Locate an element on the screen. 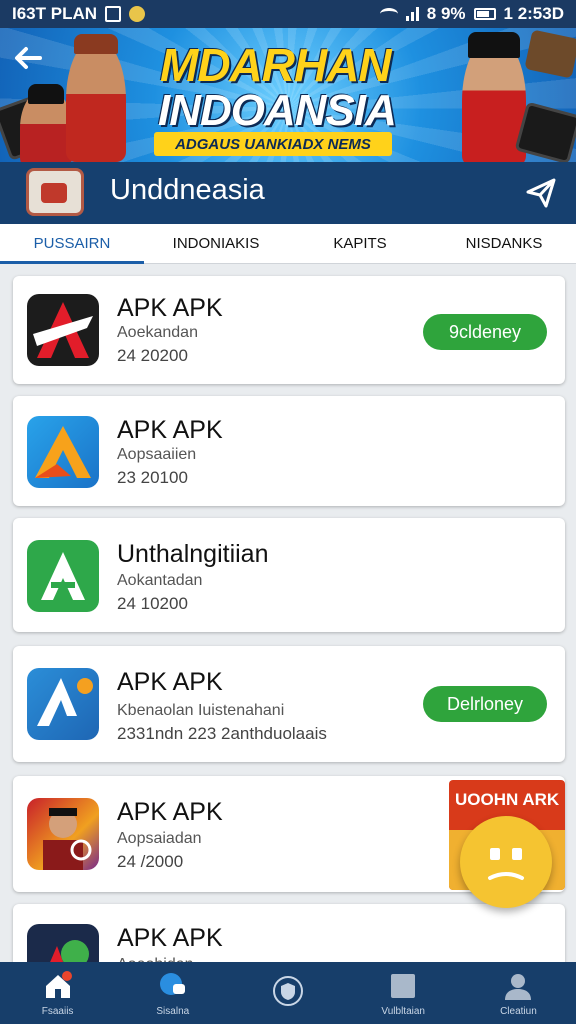 The width and height of the screenshot is (576, 1024). tab-kapits: KAPITS is located at coordinates (360, 243).